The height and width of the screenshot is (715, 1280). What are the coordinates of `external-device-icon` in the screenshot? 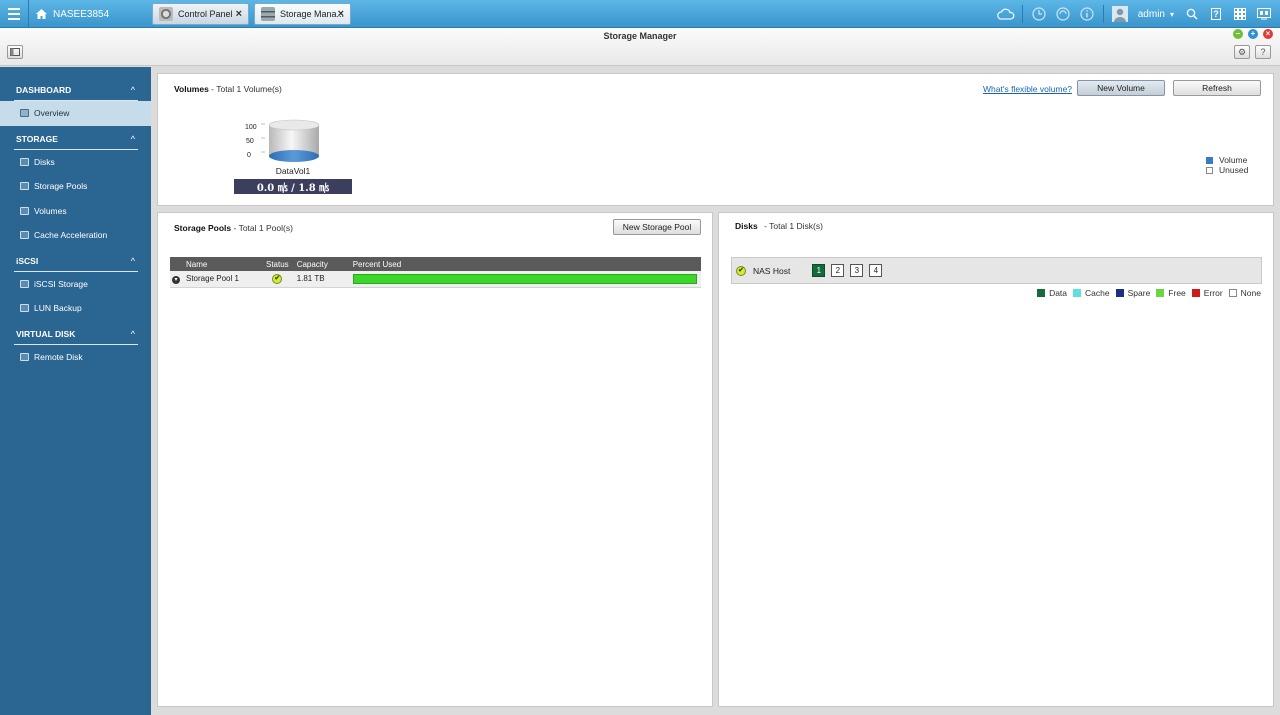 It's located at (1063, 14).